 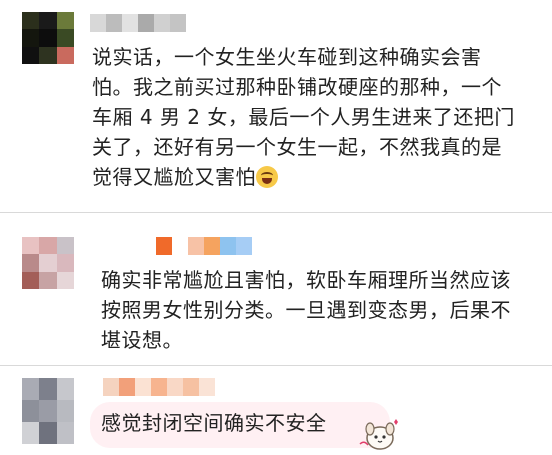 What do you see at coordinates (267, 177) in the screenshot?
I see `face-with-tears-of-joy-icon` at bounding box center [267, 177].